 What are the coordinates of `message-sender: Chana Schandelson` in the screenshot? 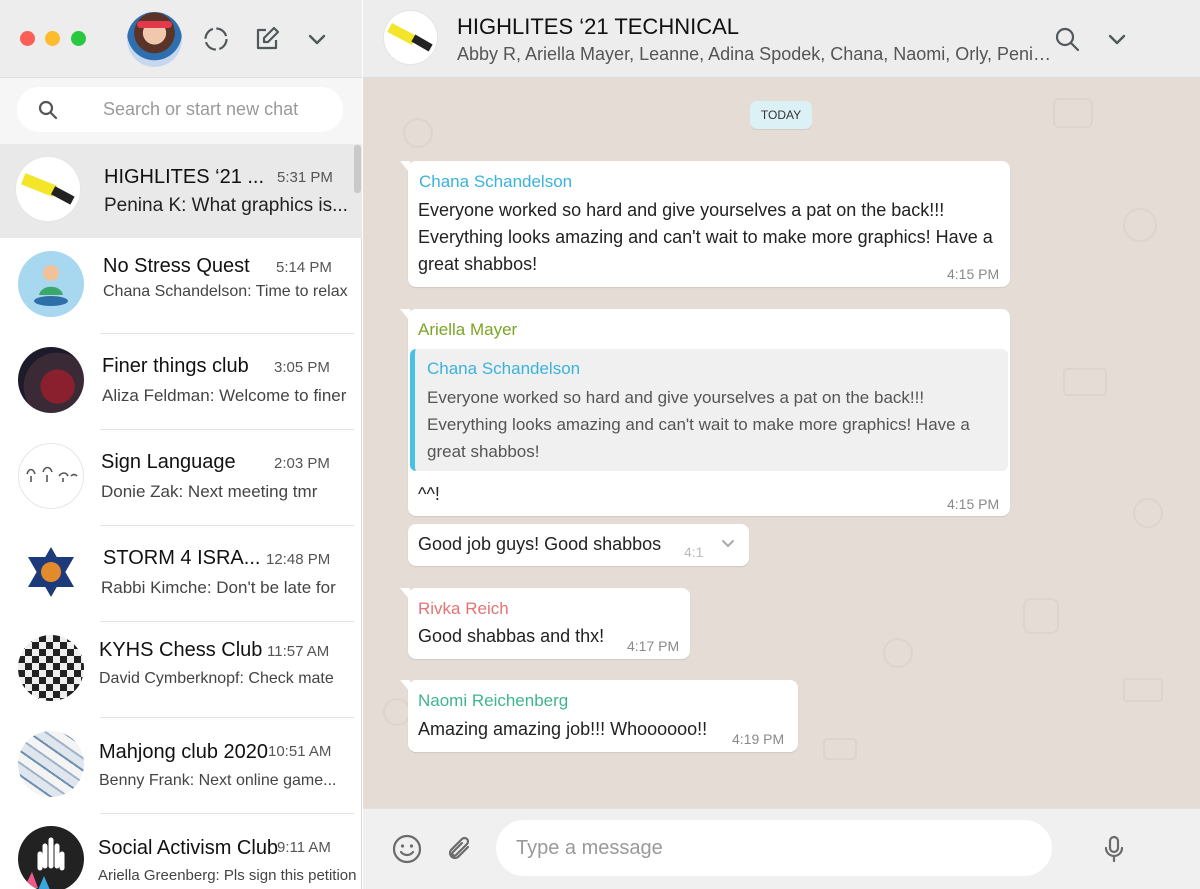 It's located at (496, 181).